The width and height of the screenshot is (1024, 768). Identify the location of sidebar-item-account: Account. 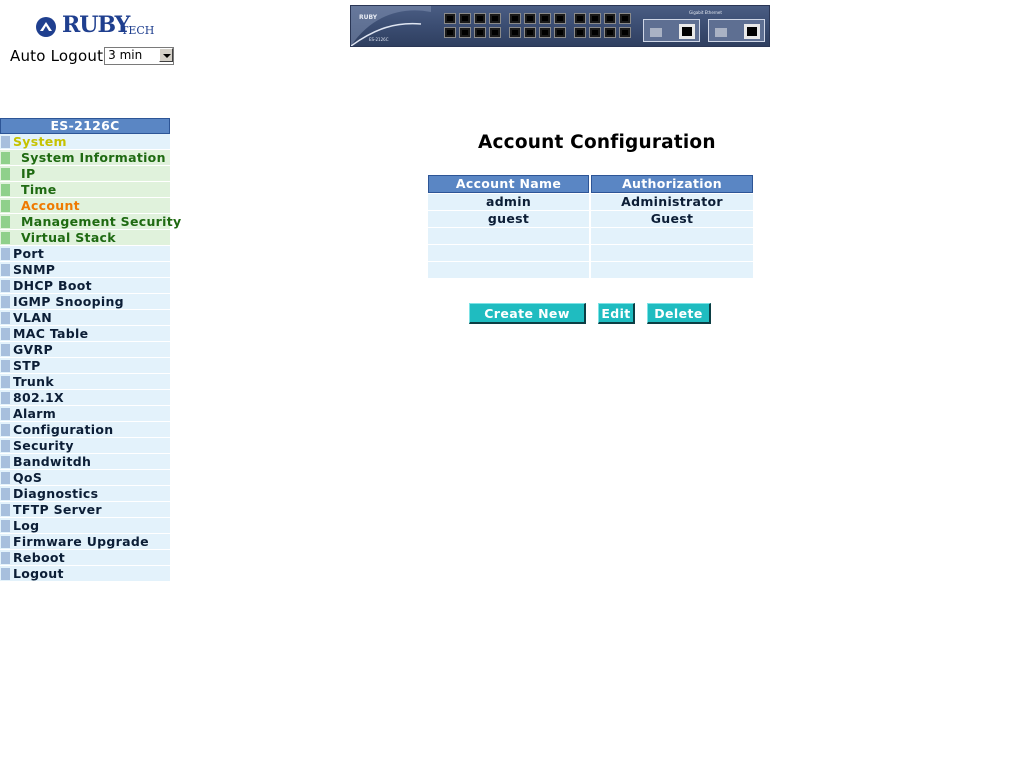
(85, 206).